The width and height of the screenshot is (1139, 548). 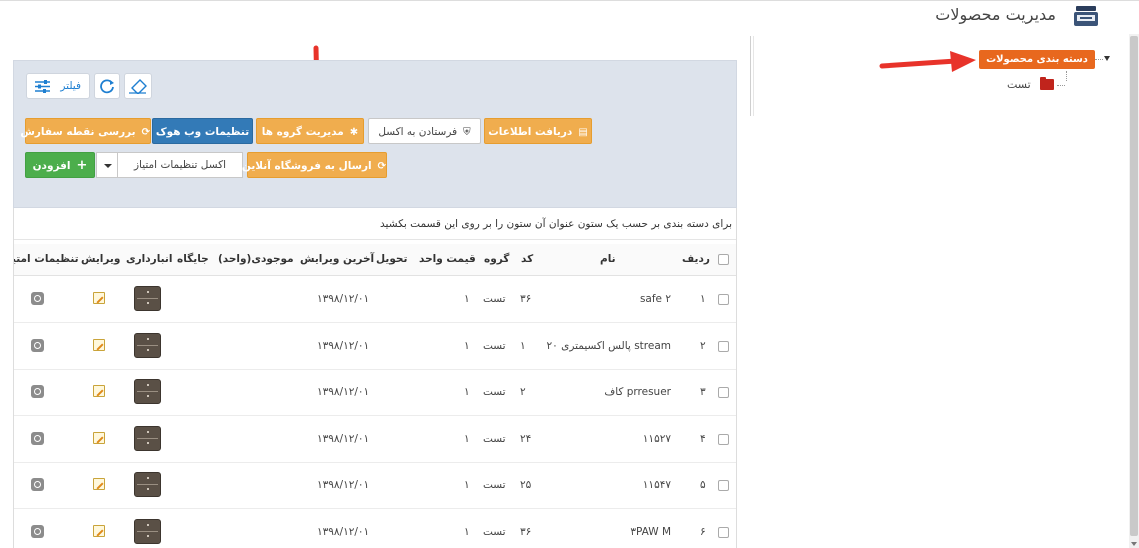 I want to click on col-group: گروه, so click(x=496, y=259).